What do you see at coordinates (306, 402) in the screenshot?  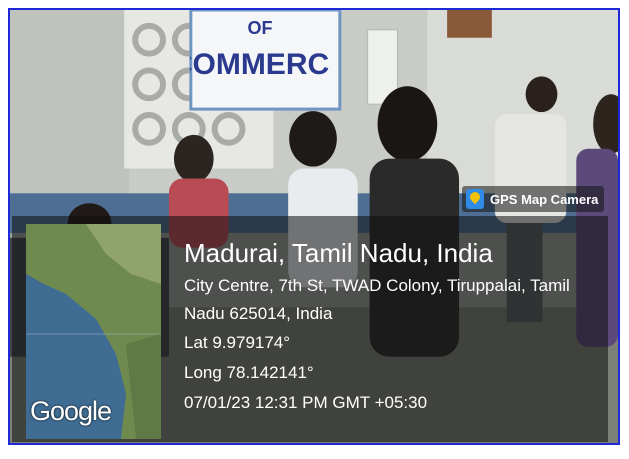 I see `timestamp: 07/01/23 12:31 PM GMT +05:30` at bounding box center [306, 402].